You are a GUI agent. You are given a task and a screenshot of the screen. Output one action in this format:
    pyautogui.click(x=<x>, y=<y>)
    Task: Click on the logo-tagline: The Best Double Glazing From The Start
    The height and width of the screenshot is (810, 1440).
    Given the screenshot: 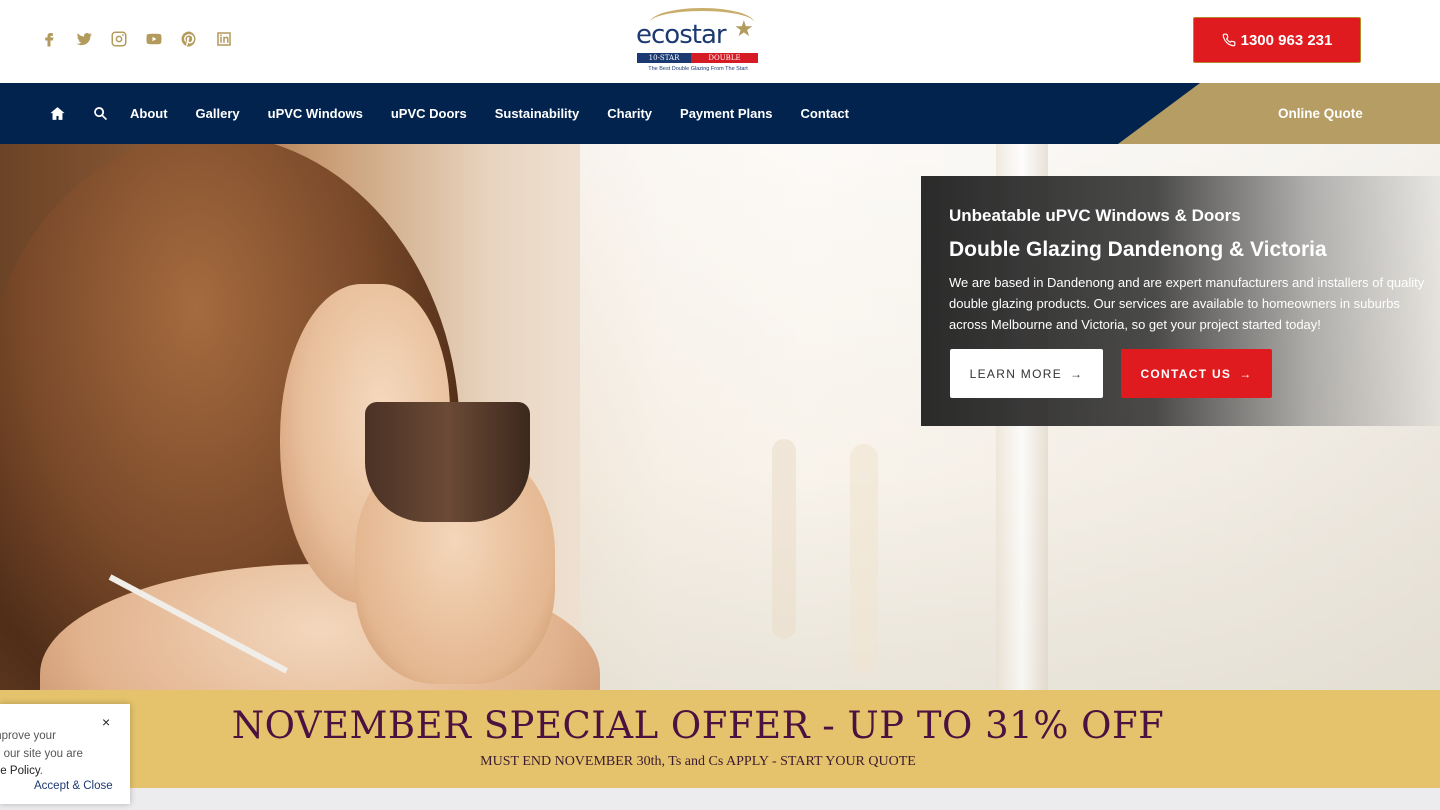 What is the action you would take?
    pyautogui.click(x=698, y=69)
    